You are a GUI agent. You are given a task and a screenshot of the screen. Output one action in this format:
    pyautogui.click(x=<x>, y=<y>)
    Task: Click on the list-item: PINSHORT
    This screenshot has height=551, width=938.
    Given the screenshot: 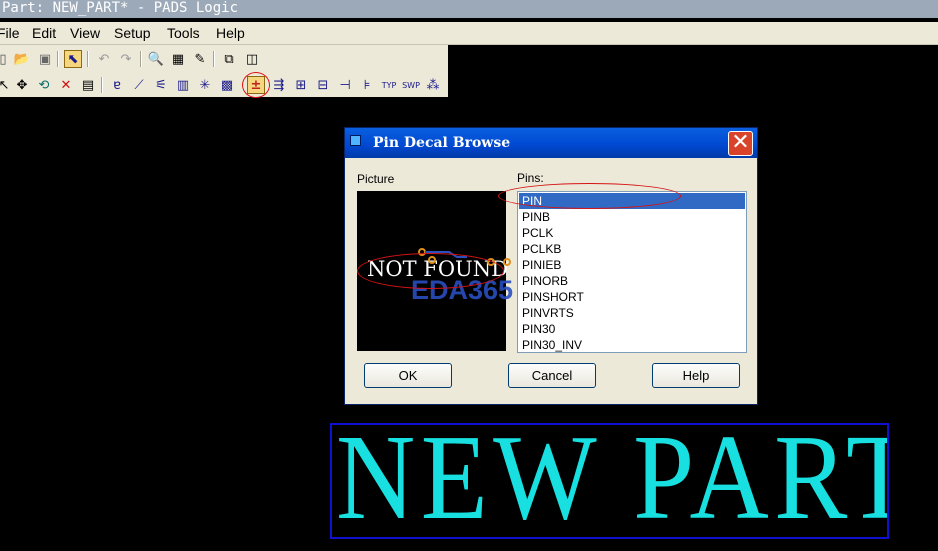 What is the action you would take?
    pyautogui.click(x=632, y=297)
    